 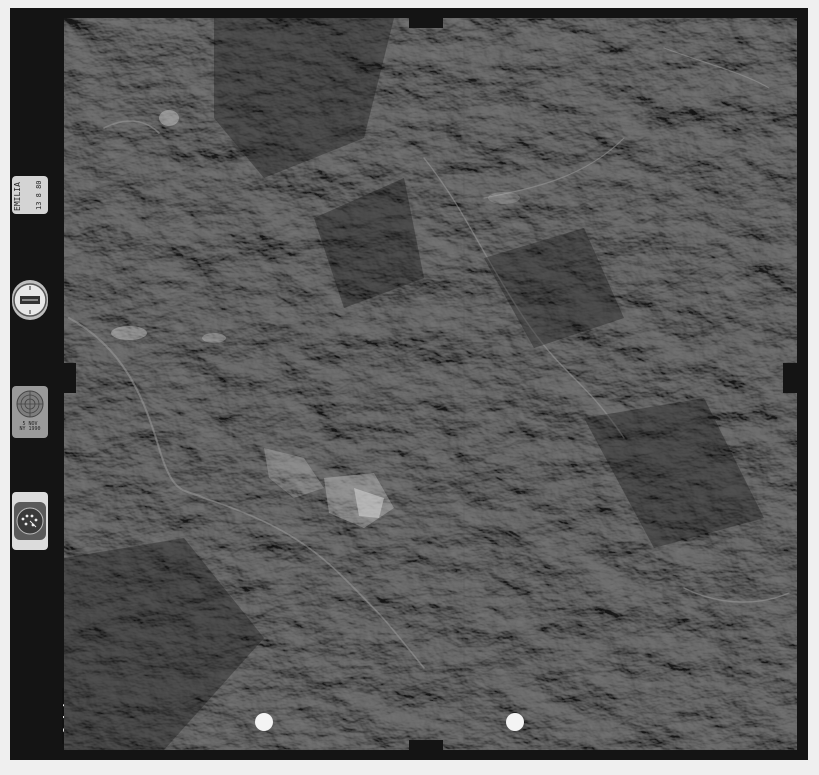 I want to click on clock-gauge, so click(x=30, y=521).